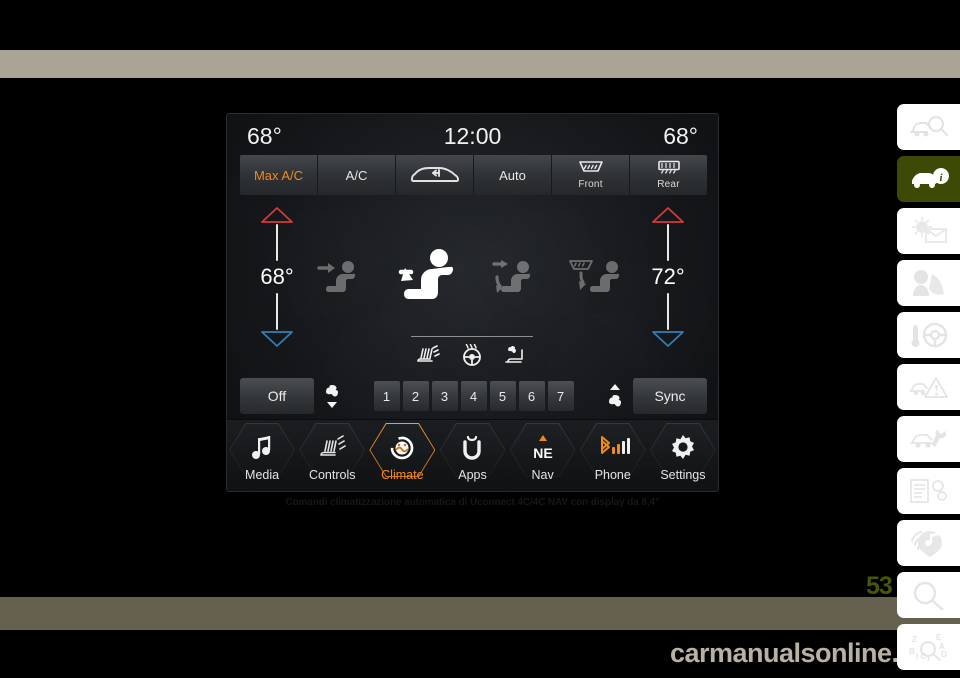 This screenshot has width=960, height=678. I want to click on ventilated-seat-icon, so click(516, 357).